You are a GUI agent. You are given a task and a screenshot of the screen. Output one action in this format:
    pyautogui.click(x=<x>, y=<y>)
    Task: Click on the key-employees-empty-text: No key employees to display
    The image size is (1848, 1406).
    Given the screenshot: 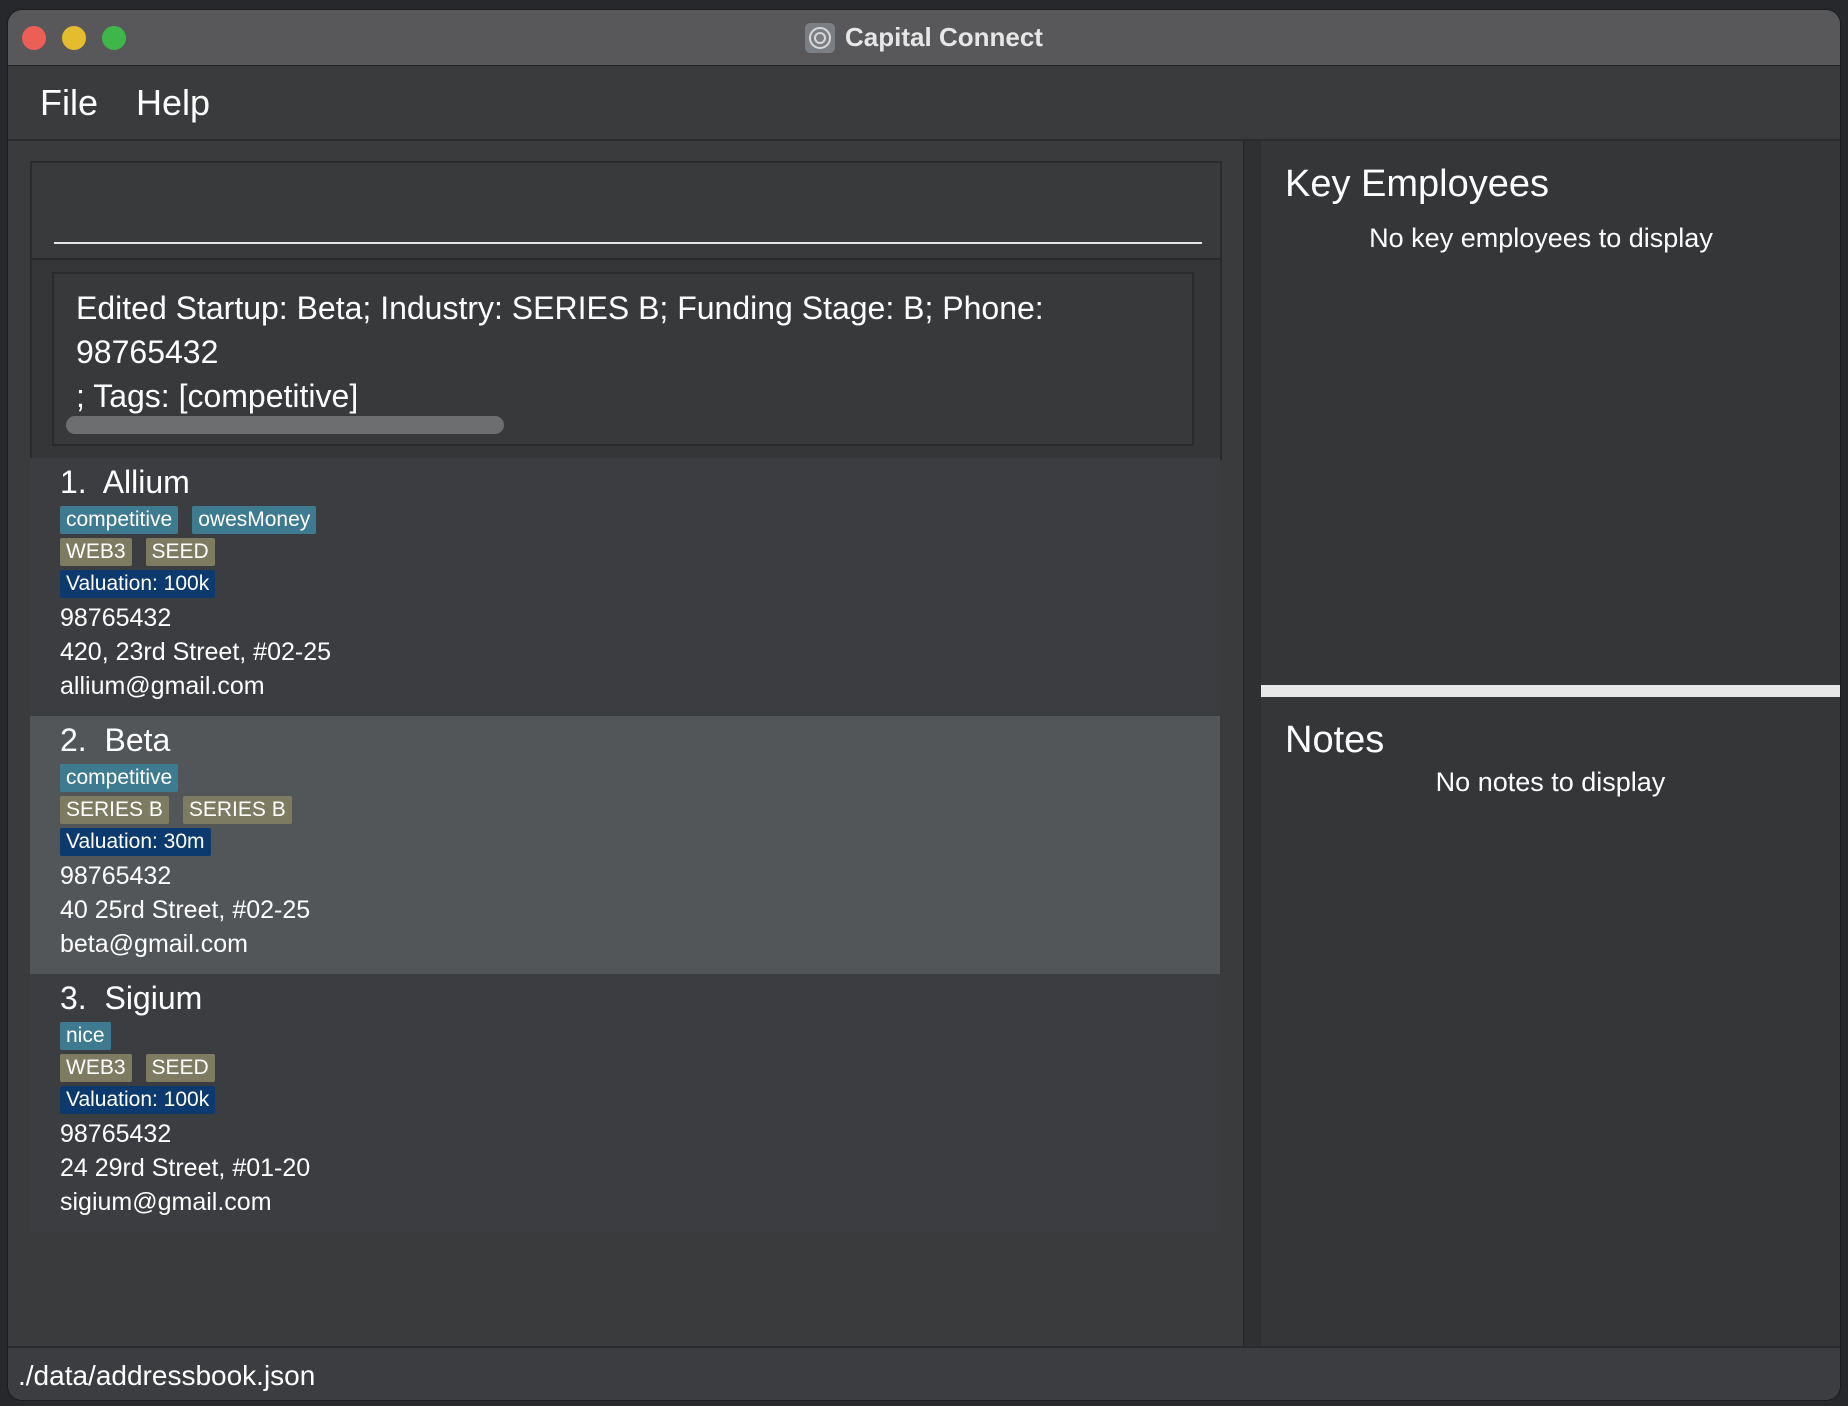 What is the action you would take?
    pyautogui.click(x=1541, y=238)
    